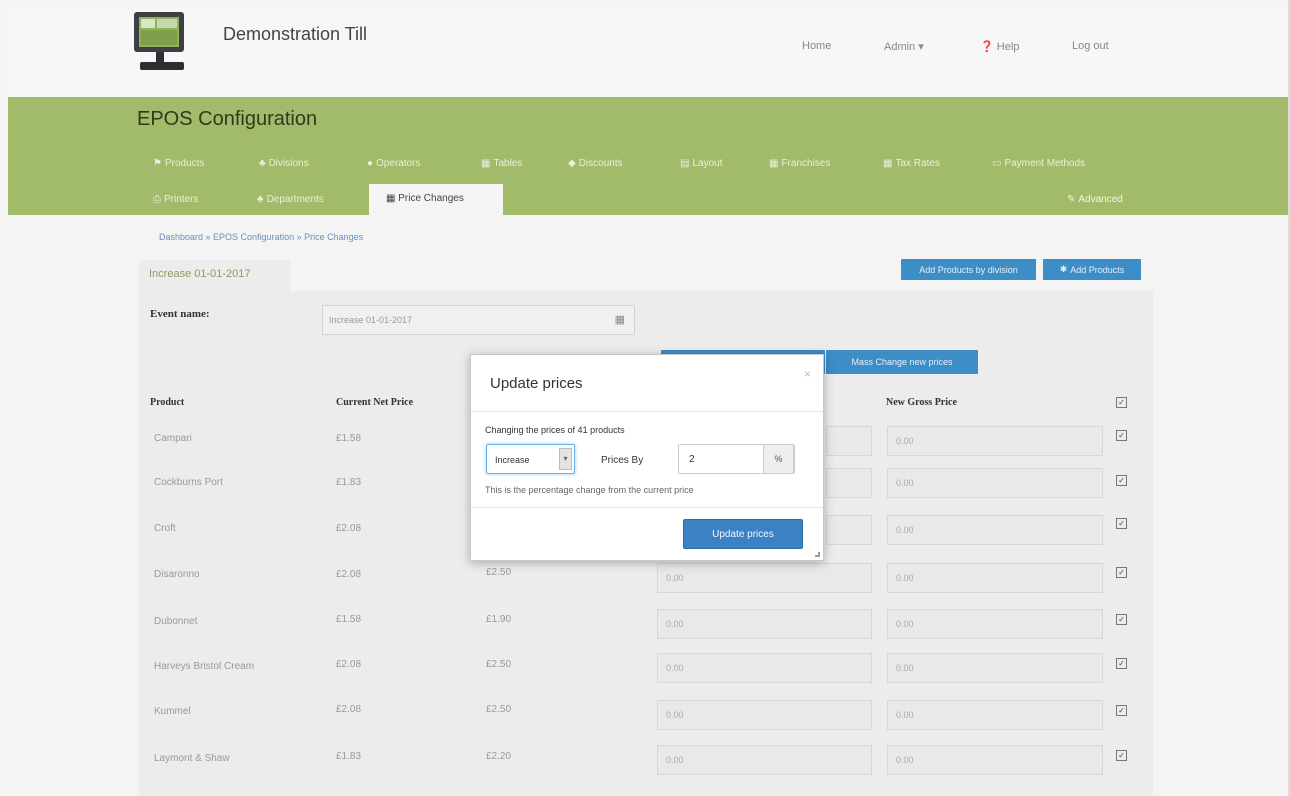 The image size is (1290, 796). I want to click on tab-products: ⚑ Products, so click(178, 163).